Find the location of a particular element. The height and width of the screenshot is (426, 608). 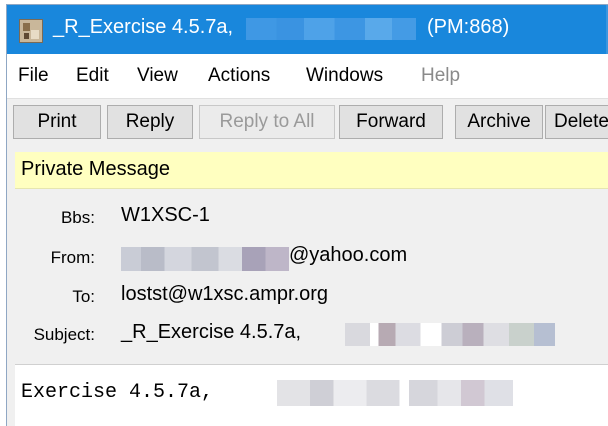

message-body: Exercise 4.5.7a, is located at coordinates (311, 395).